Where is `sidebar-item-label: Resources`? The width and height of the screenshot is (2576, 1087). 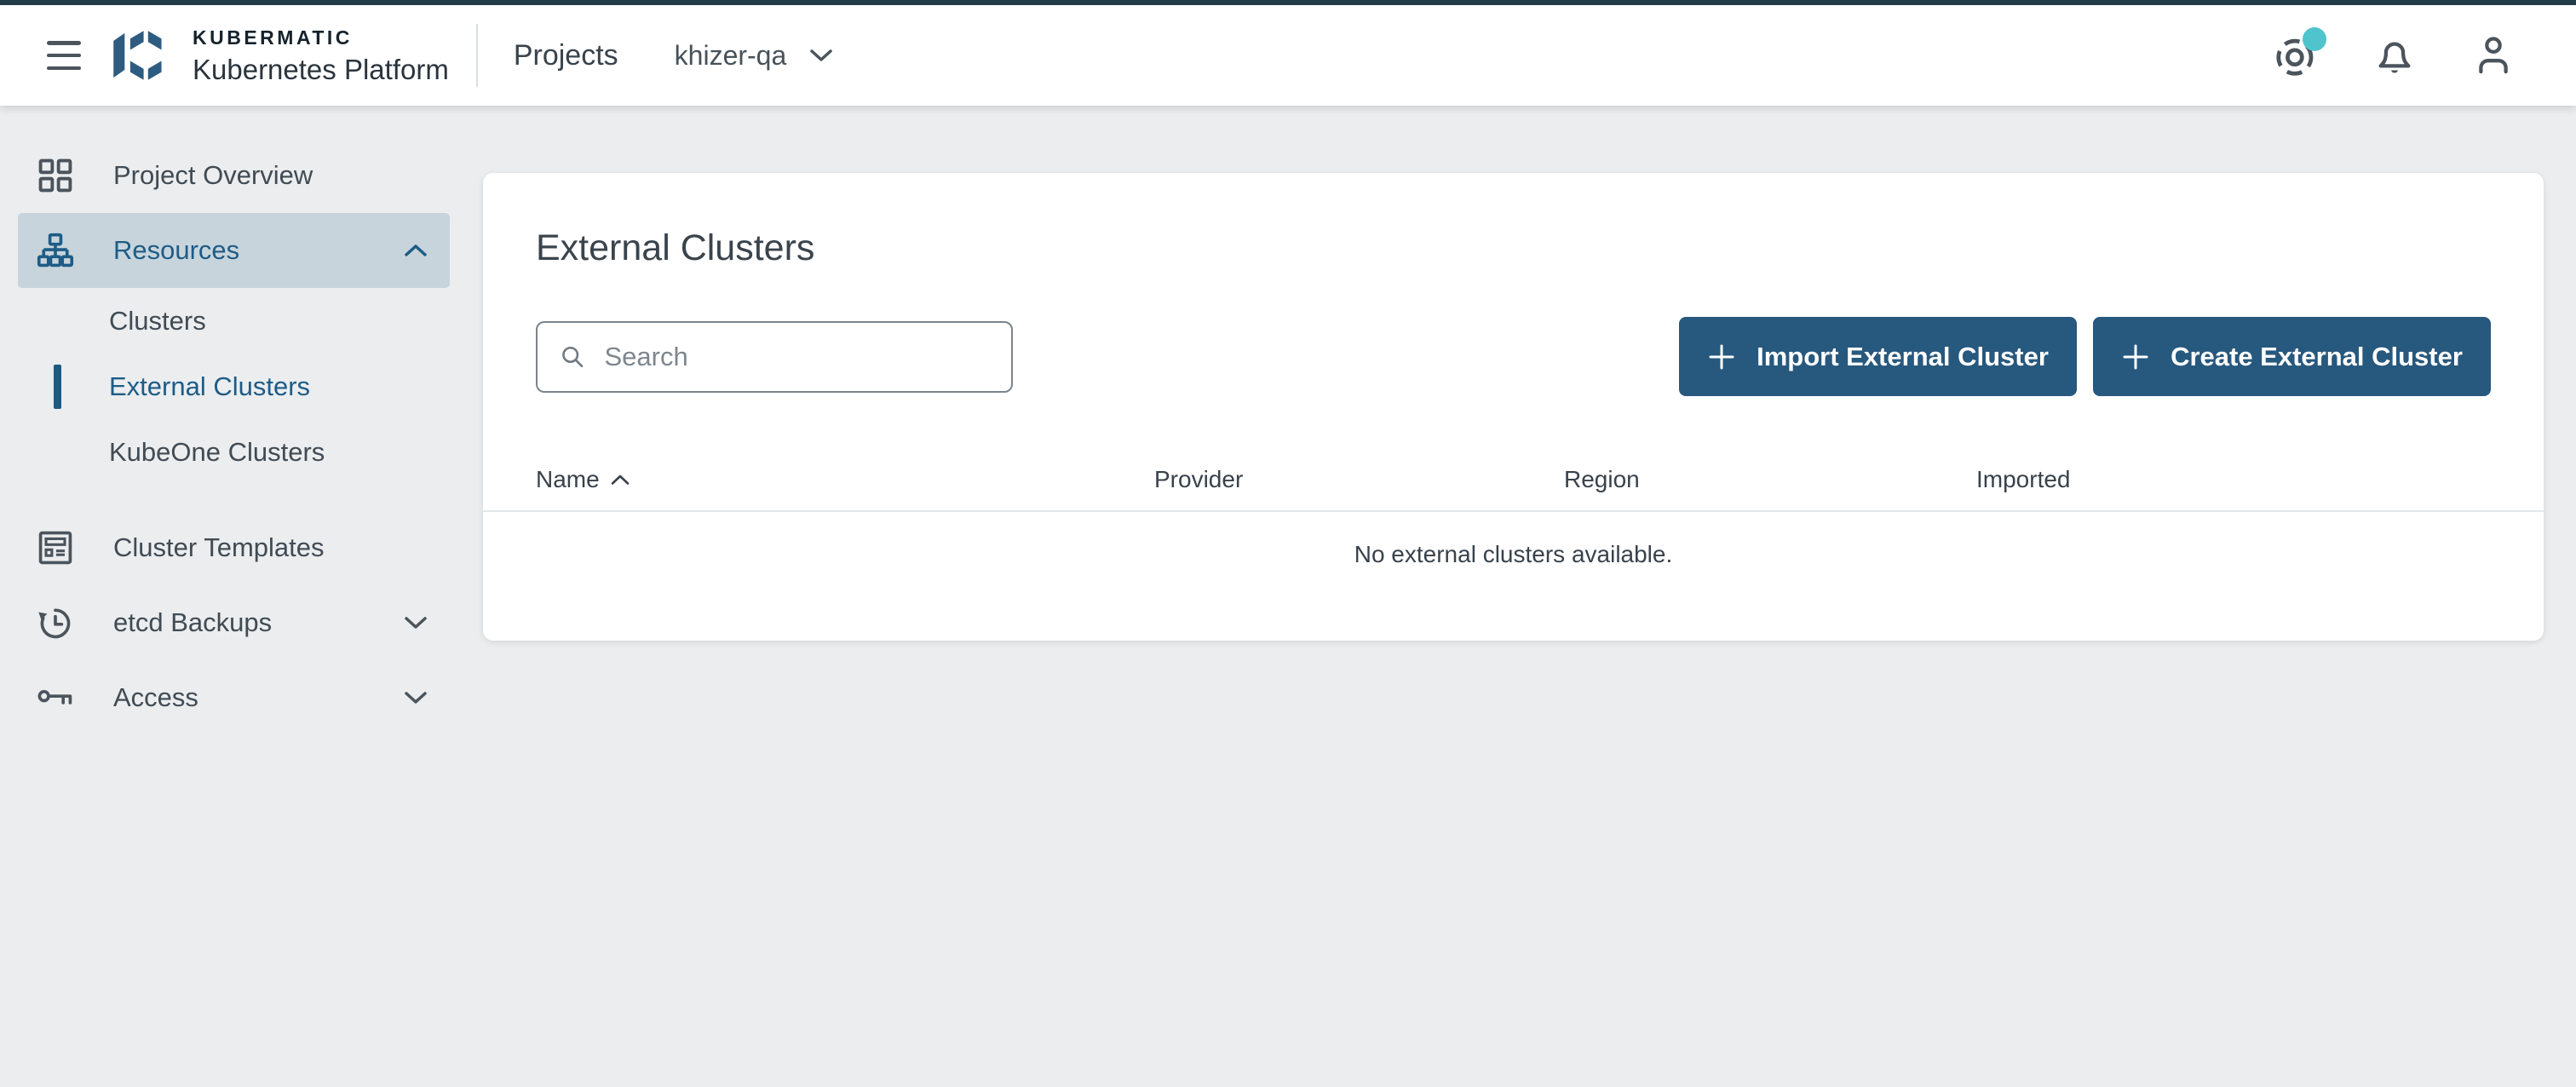
sidebar-item-label: Resources is located at coordinates (177, 250).